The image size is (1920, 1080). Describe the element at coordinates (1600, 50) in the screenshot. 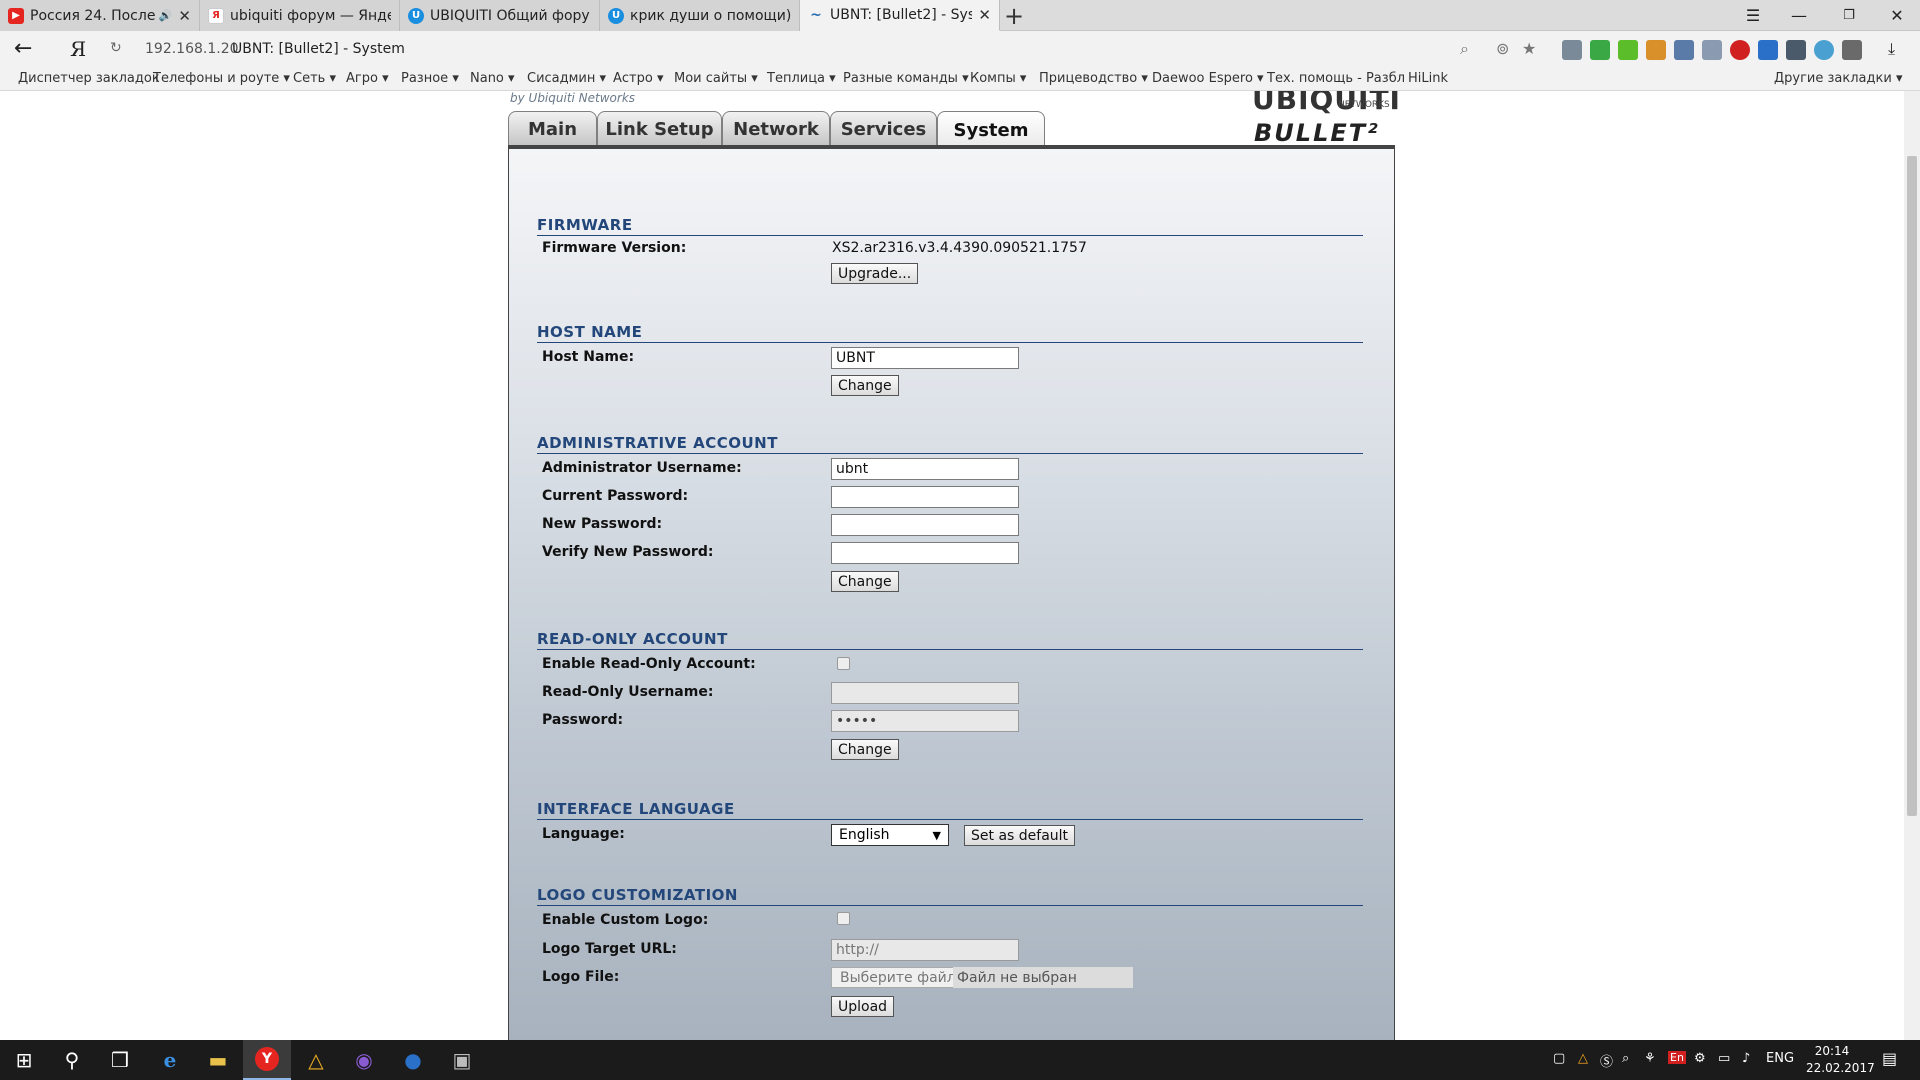

I see `shield-extension-icon` at that location.